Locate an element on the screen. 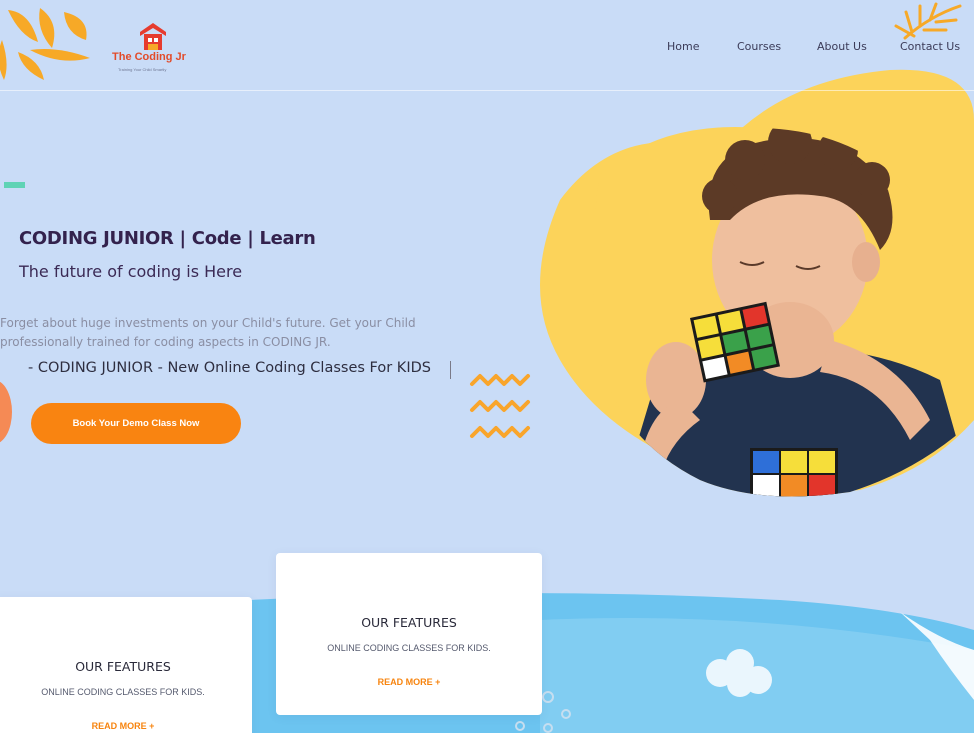 The image size is (974, 733). header-divider is located at coordinates (487, 90).